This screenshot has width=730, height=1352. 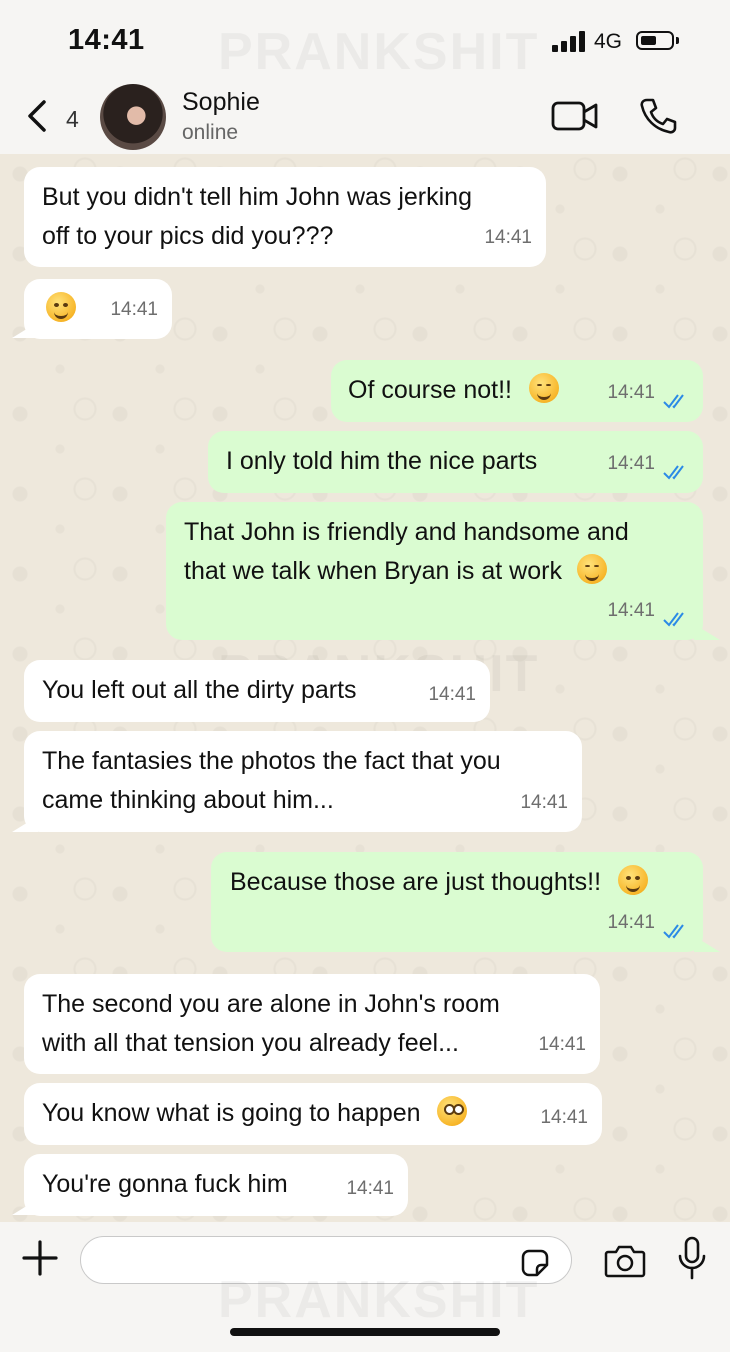 I want to click on network-type: 4G, so click(x=608, y=41).